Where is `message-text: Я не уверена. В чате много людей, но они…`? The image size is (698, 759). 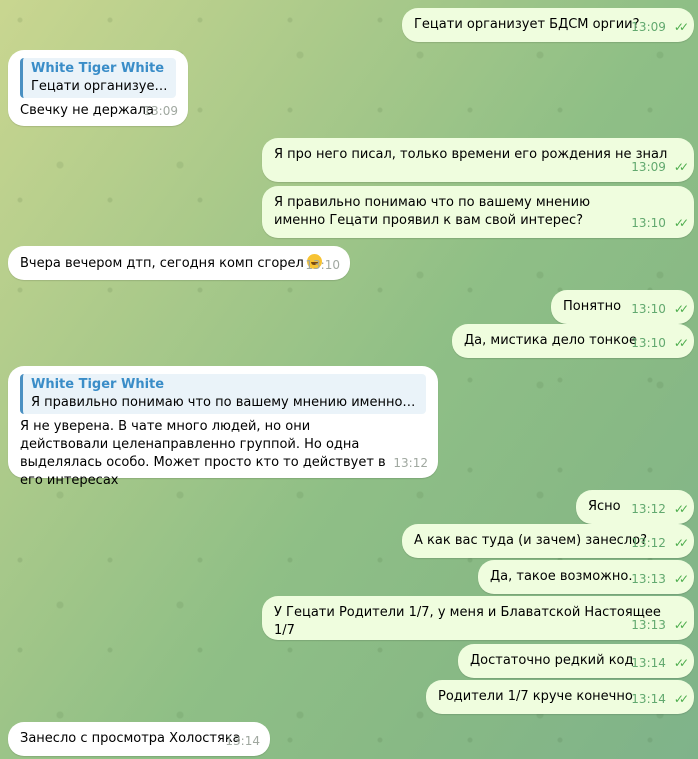 message-text: Я не уверена. В чате много людей, но они… is located at coordinates (203, 453).